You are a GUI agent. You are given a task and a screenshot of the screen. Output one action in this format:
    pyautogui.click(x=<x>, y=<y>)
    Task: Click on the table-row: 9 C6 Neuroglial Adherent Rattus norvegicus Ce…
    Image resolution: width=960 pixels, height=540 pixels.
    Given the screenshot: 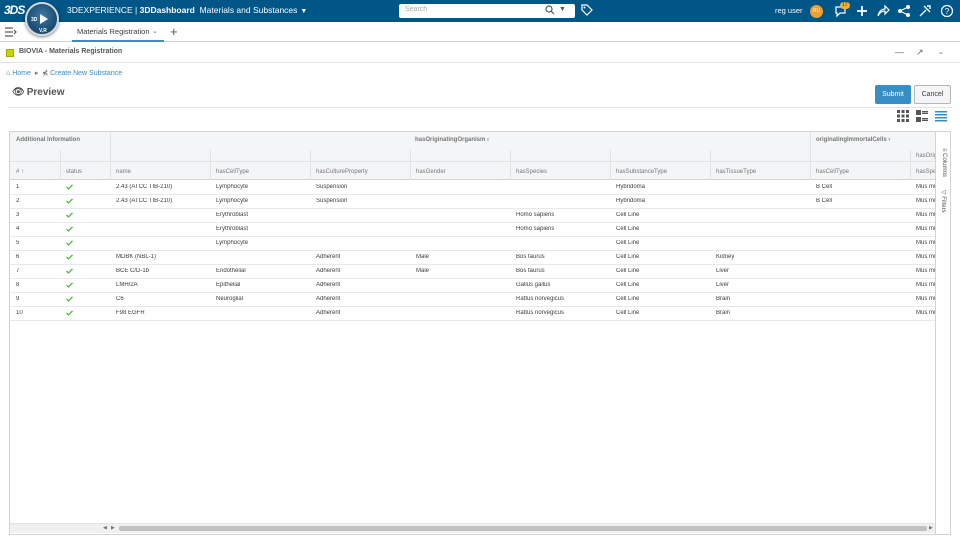 What is the action you would take?
    pyautogui.click(x=472, y=300)
    